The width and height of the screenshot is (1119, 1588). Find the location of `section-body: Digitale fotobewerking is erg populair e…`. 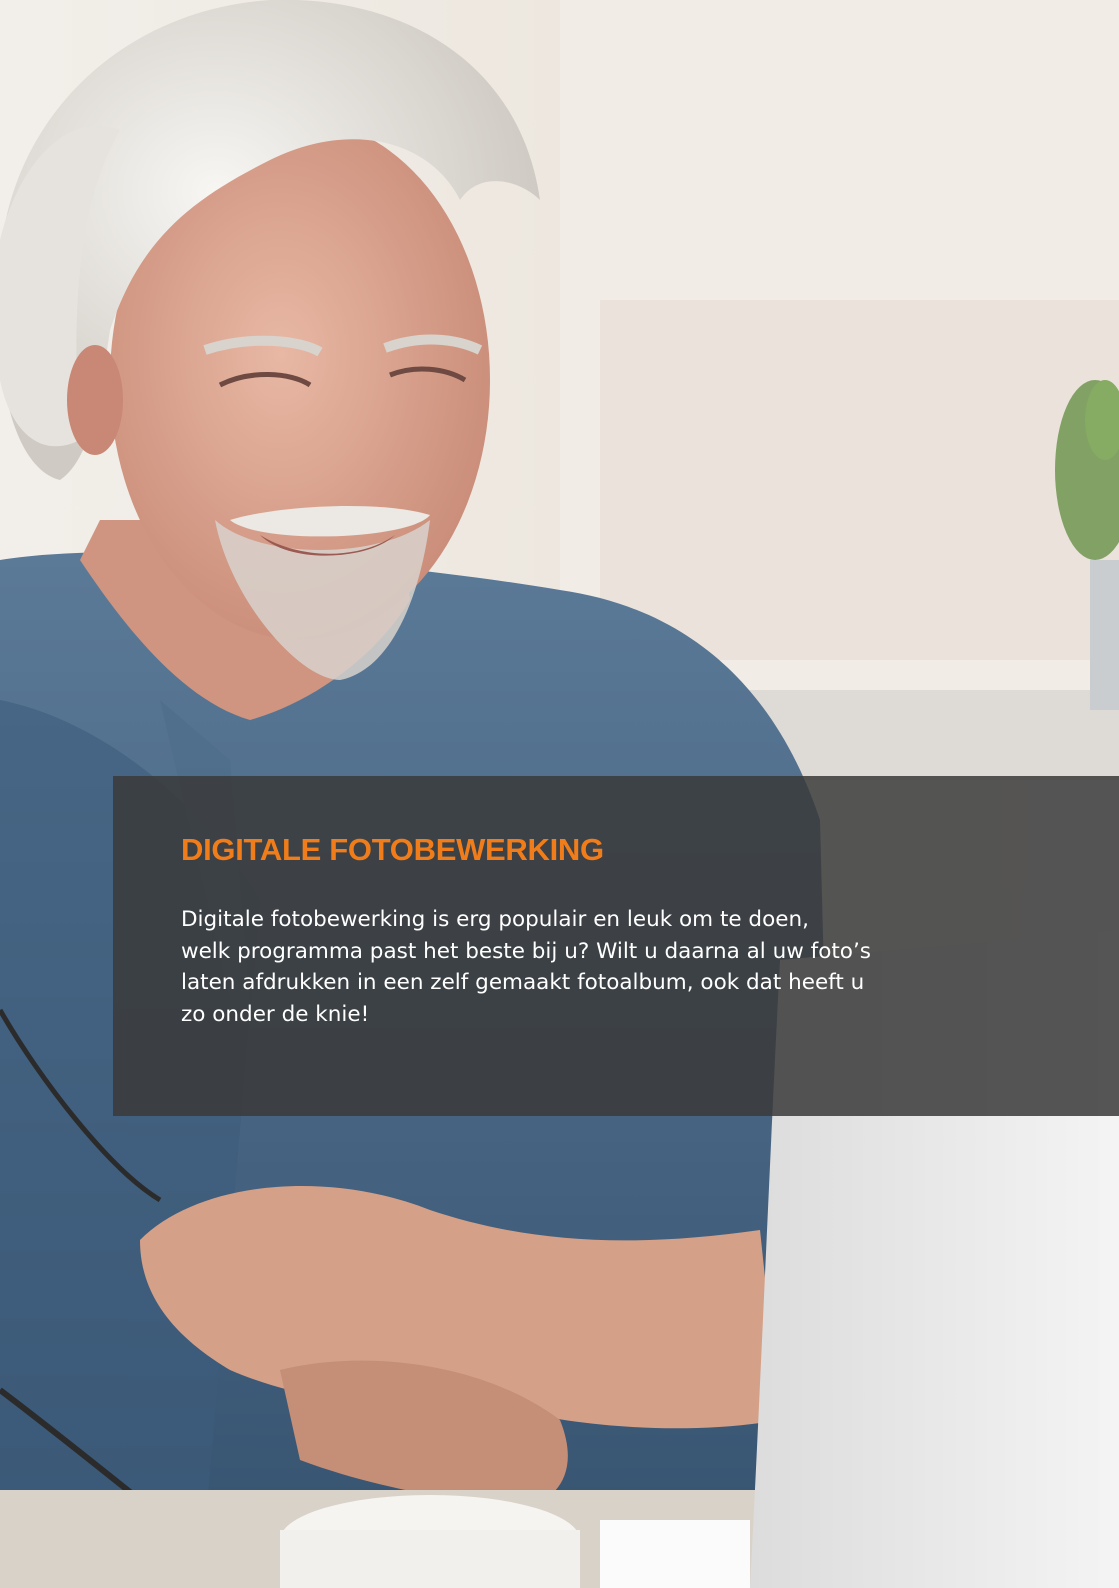

section-body: Digitale fotobewerking is erg populair e… is located at coordinates (571, 967).